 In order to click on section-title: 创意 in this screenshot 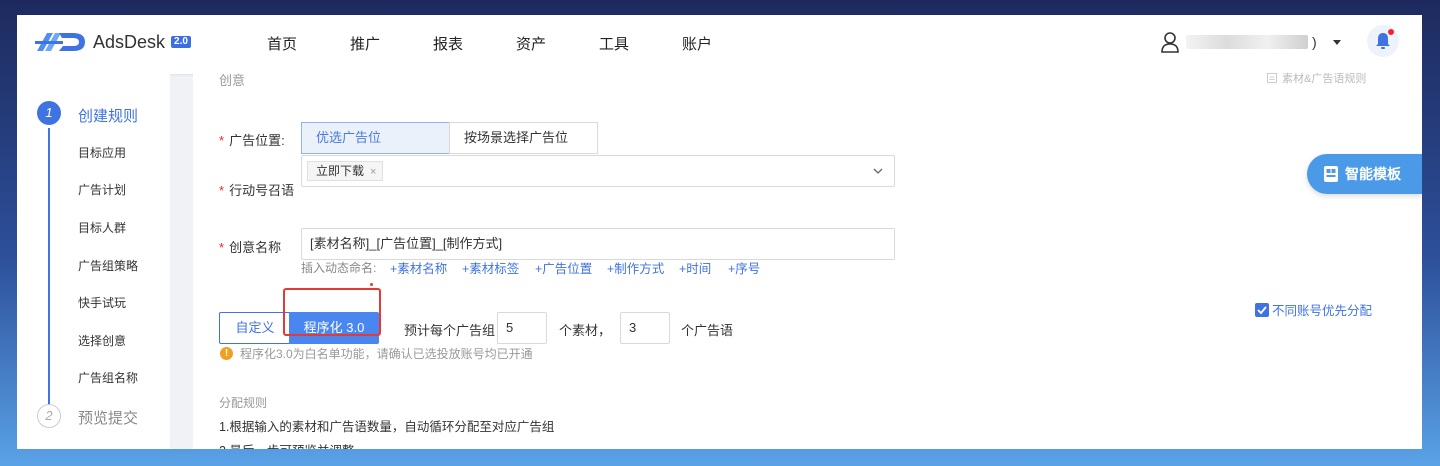, I will do `click(232, 80)`.